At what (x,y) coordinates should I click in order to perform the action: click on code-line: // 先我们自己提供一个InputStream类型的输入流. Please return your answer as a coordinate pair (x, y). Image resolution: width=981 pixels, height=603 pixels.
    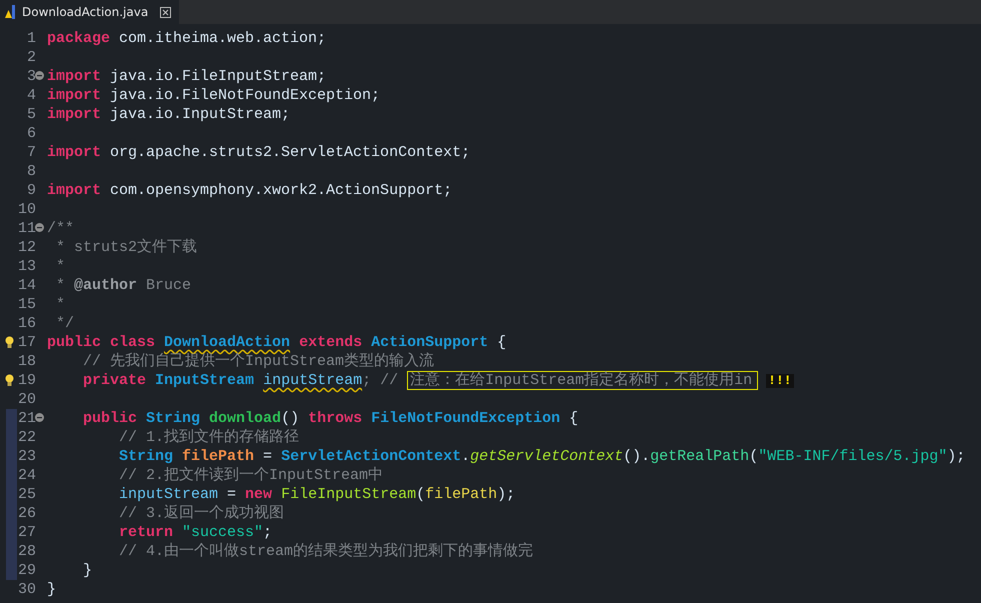
    Looking at the image, I should click on (258, 361).